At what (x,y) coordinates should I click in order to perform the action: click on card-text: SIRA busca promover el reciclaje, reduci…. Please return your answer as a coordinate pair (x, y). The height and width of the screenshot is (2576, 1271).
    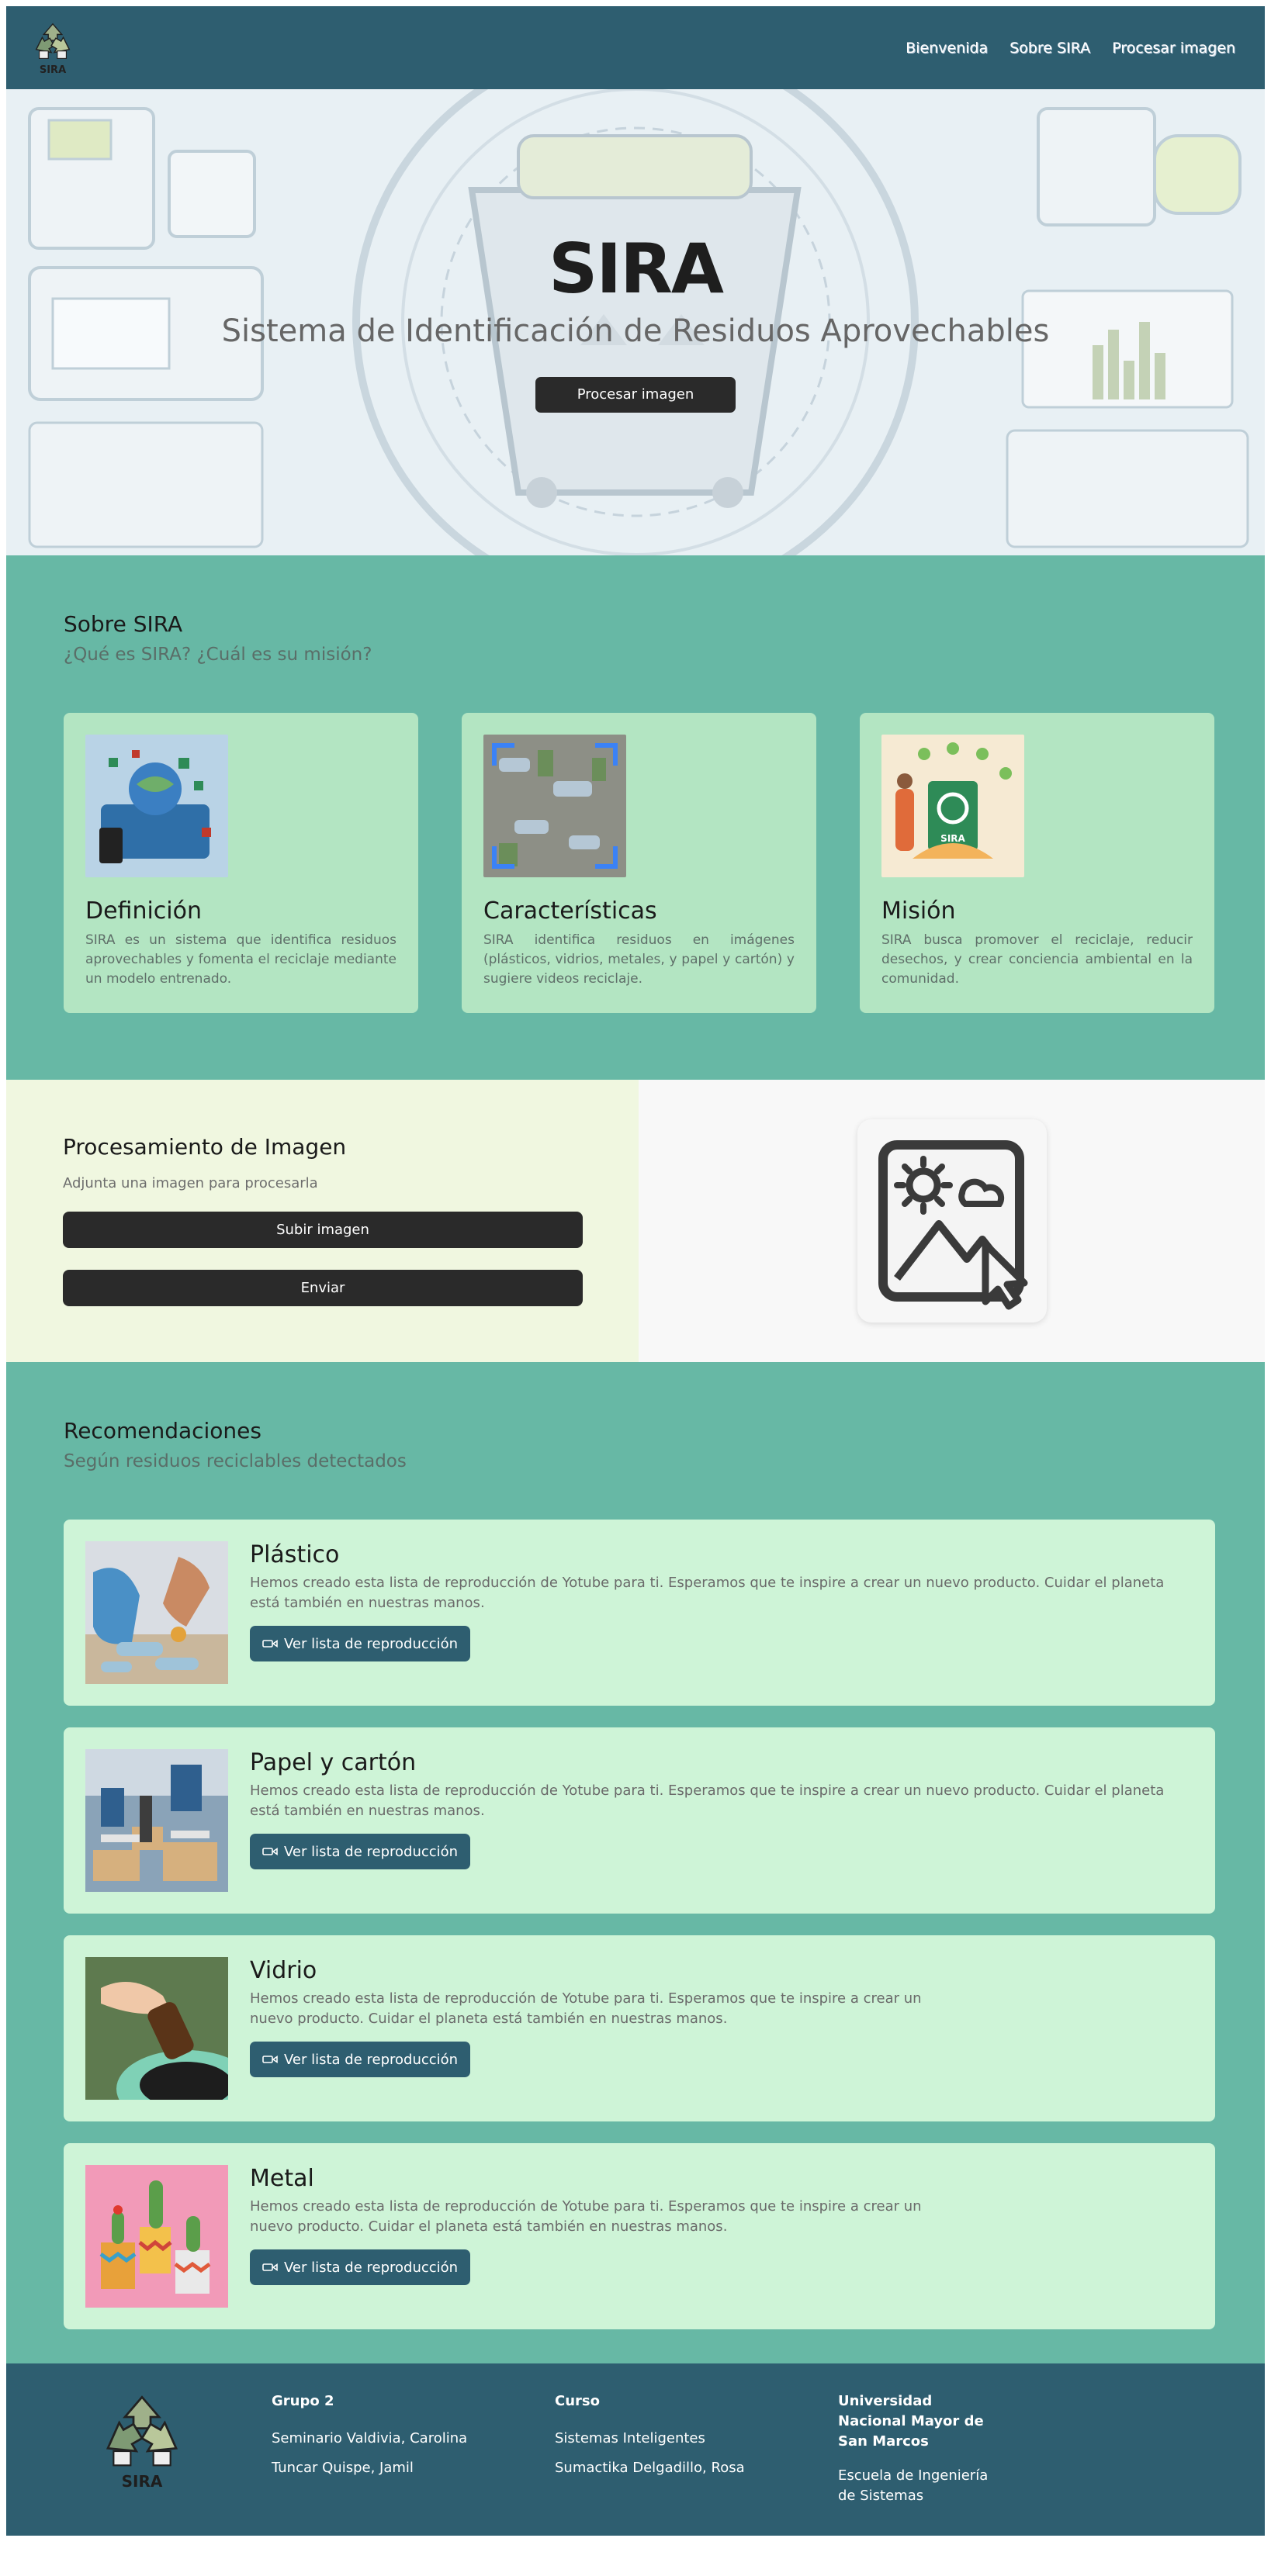
    Looking at the image, I should click on (1037, 959).